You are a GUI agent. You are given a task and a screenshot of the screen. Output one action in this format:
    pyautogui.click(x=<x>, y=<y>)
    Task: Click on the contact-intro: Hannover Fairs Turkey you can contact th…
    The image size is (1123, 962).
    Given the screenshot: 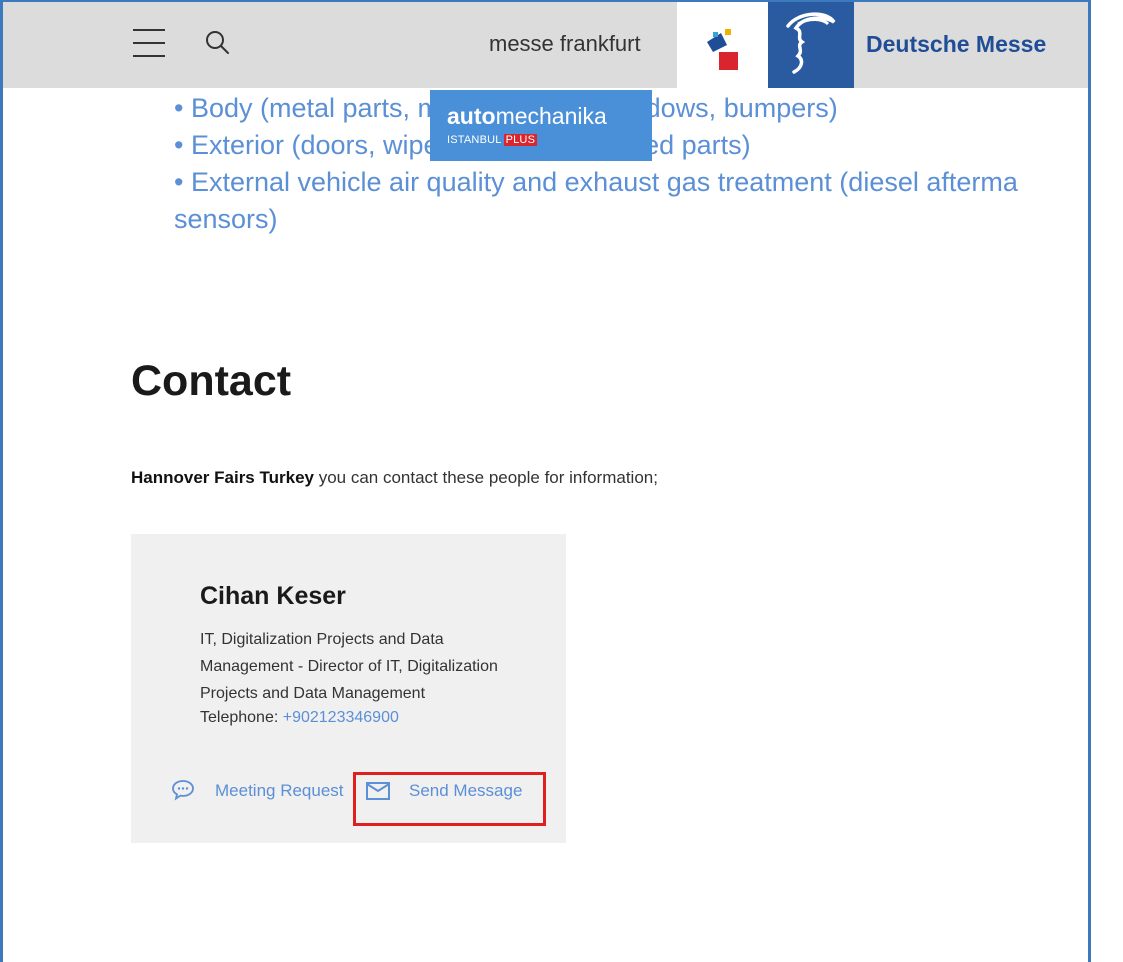 What is the action you would take?
    pyautogui.click(x=394, y=477)
    